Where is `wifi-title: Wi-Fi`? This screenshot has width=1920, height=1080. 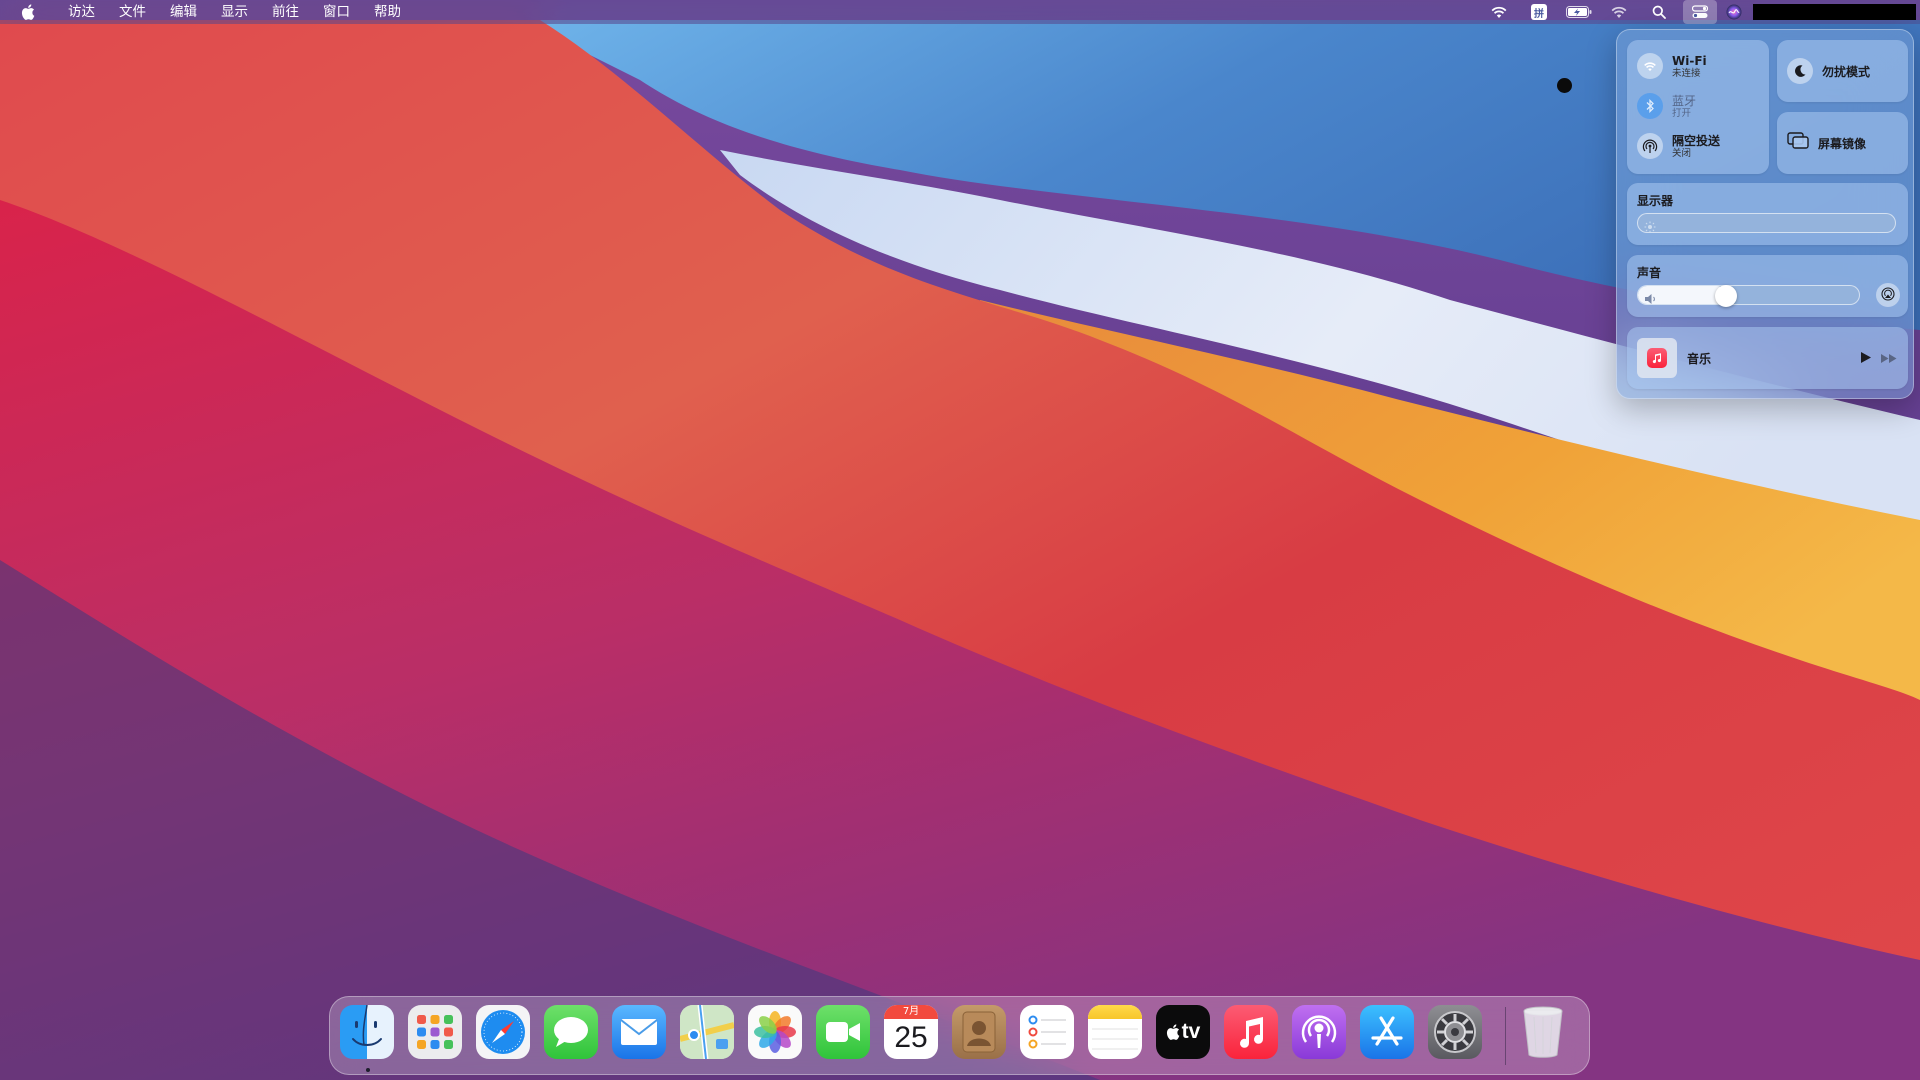 wifi-title: Wi-Fi is located at coordinates (1689, 60).